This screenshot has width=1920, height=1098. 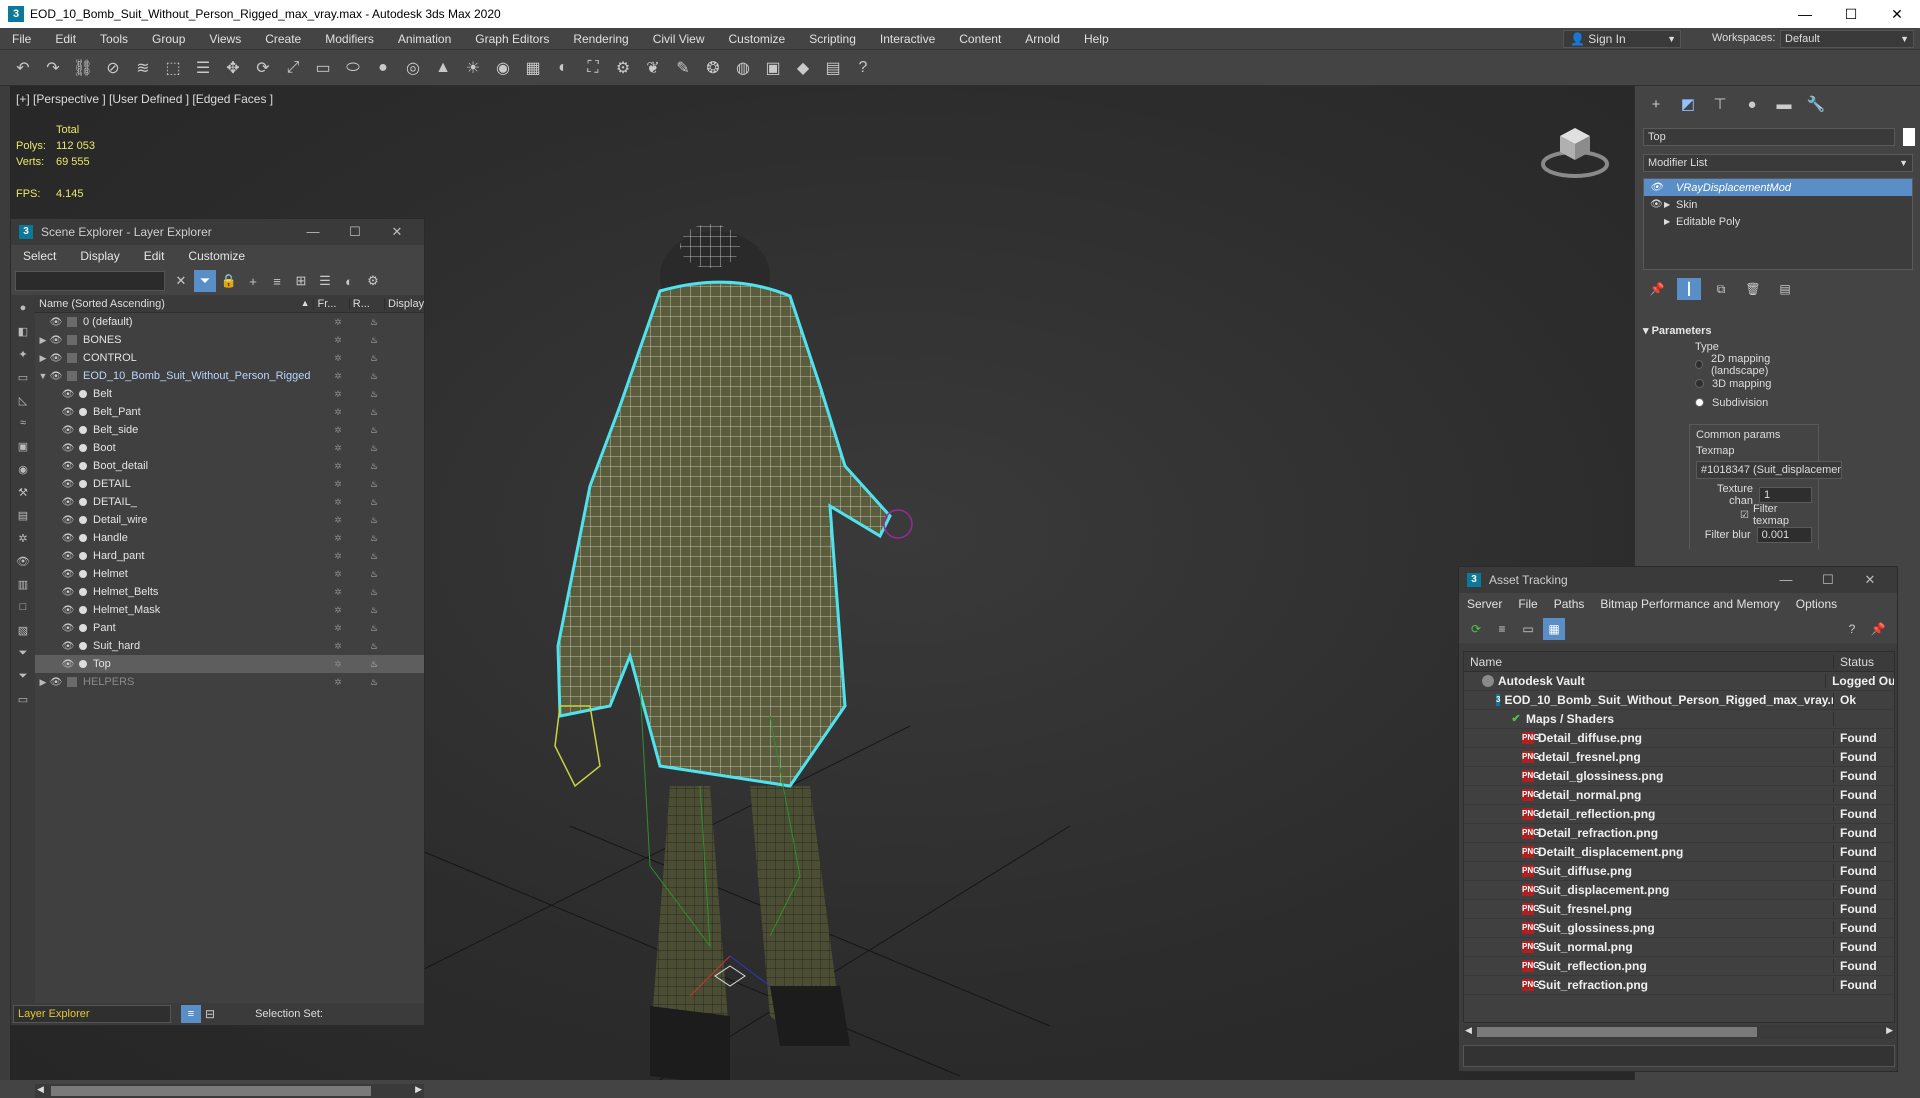 I want to click on object-color-swatch, so click(x=1909, y=137).